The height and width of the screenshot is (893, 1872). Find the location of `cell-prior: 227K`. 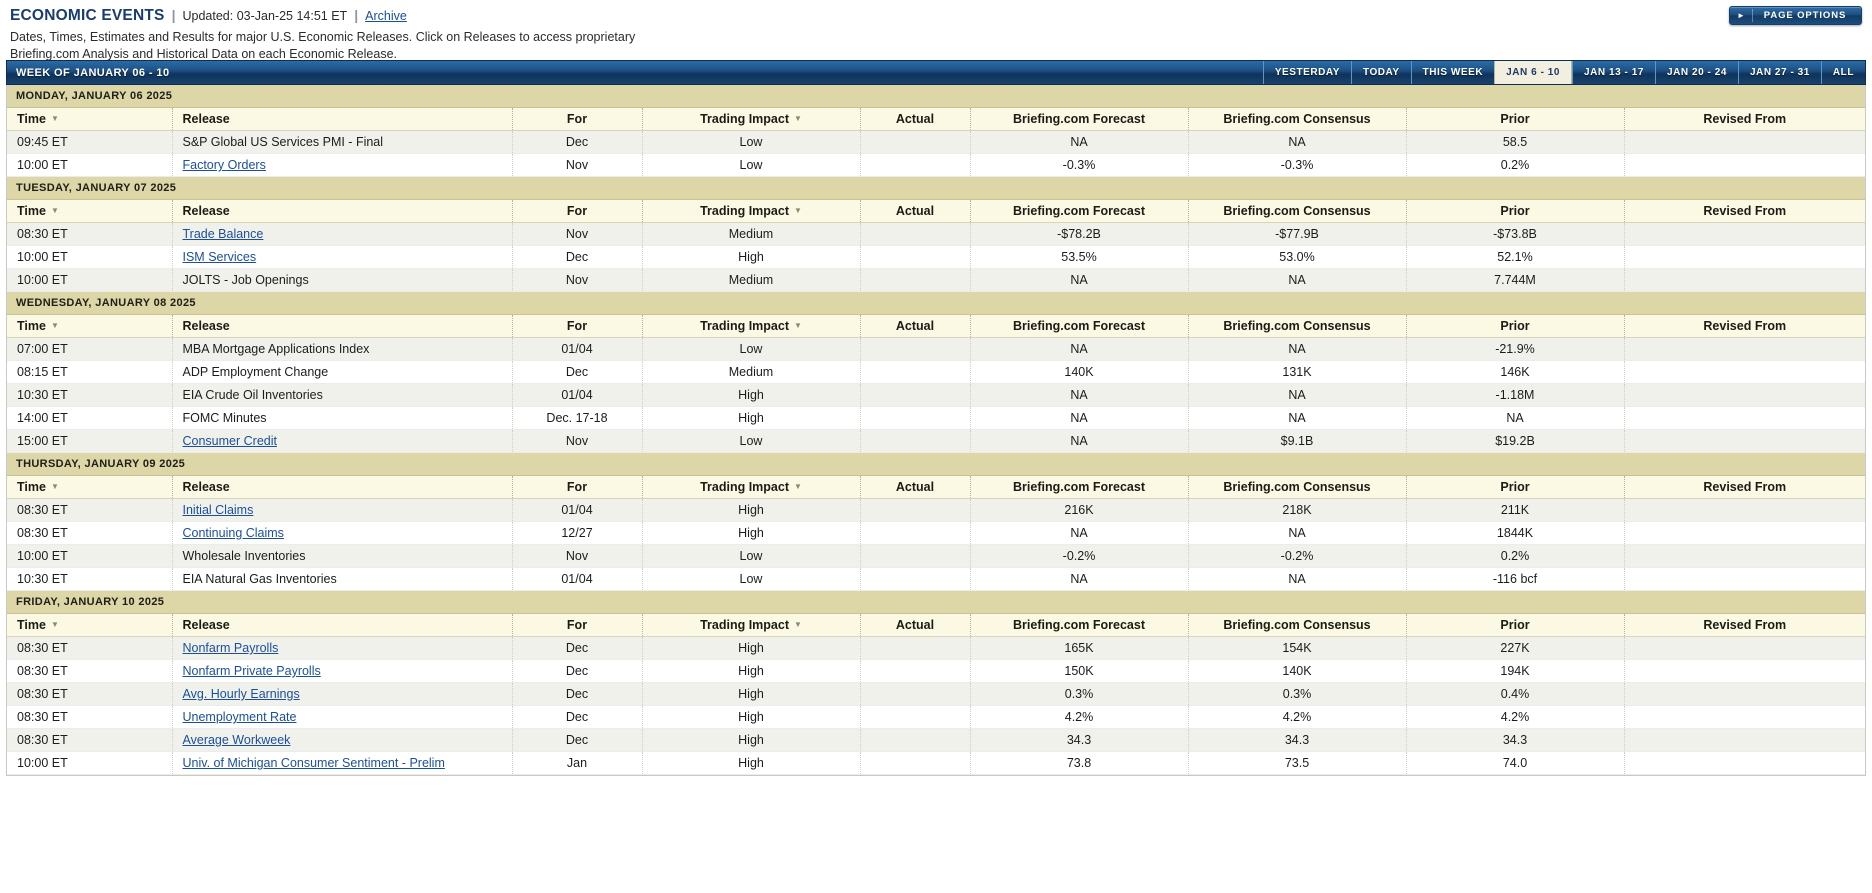

cell-prior: 227K is located at coordinates (1515, 648).